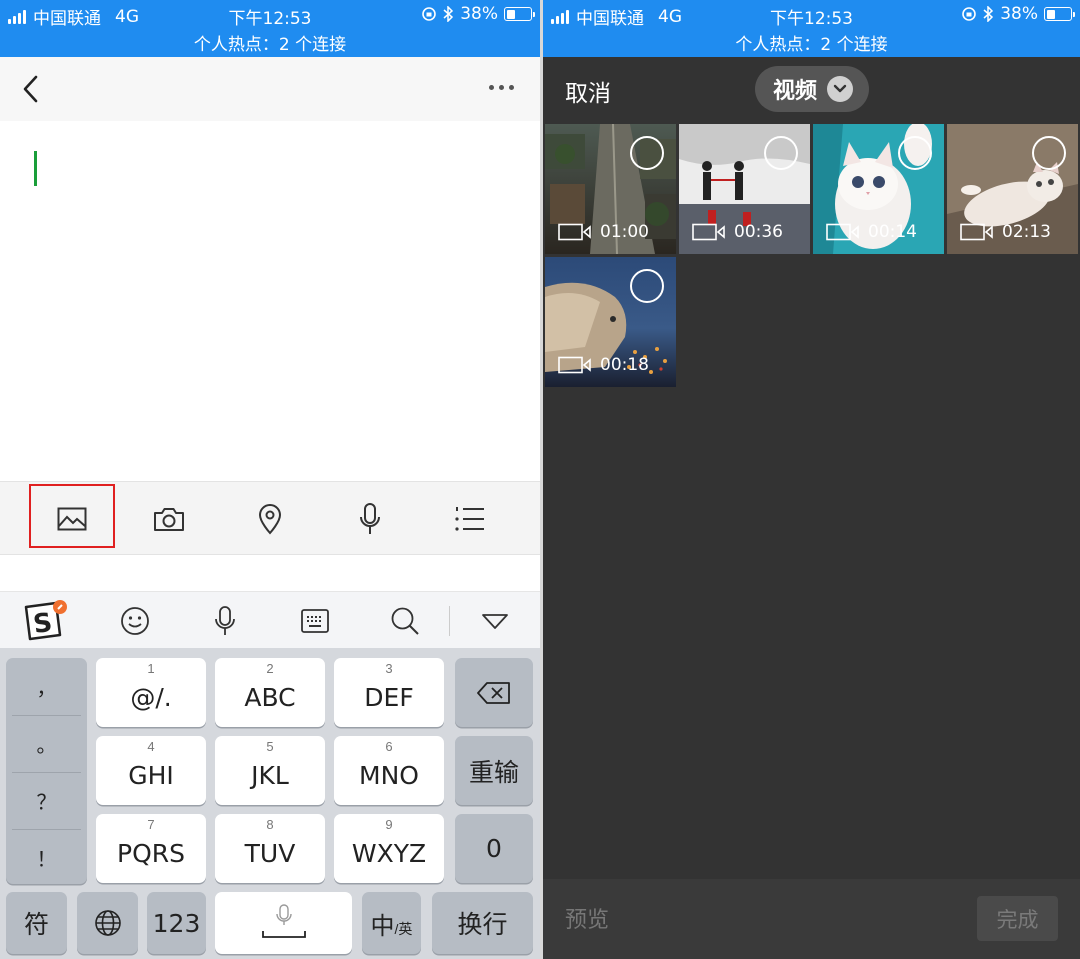 The width and height of the screenshot is (1080, 959). What do you see at coordinates (46, 800) in the screenshot?
I see `punct-question-key: ？` at bounding box center [46, 800].